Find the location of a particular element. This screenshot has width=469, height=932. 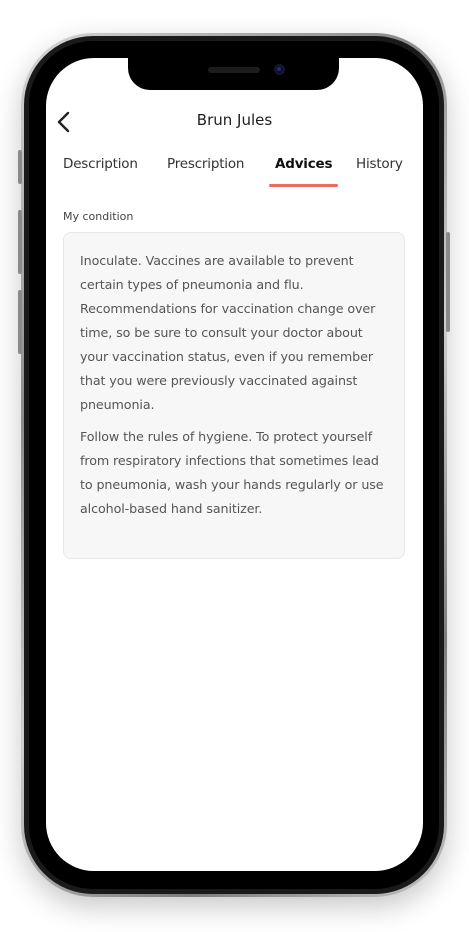

tab-bar: Description Prescription Advices History is located at coordinates (234, 176).